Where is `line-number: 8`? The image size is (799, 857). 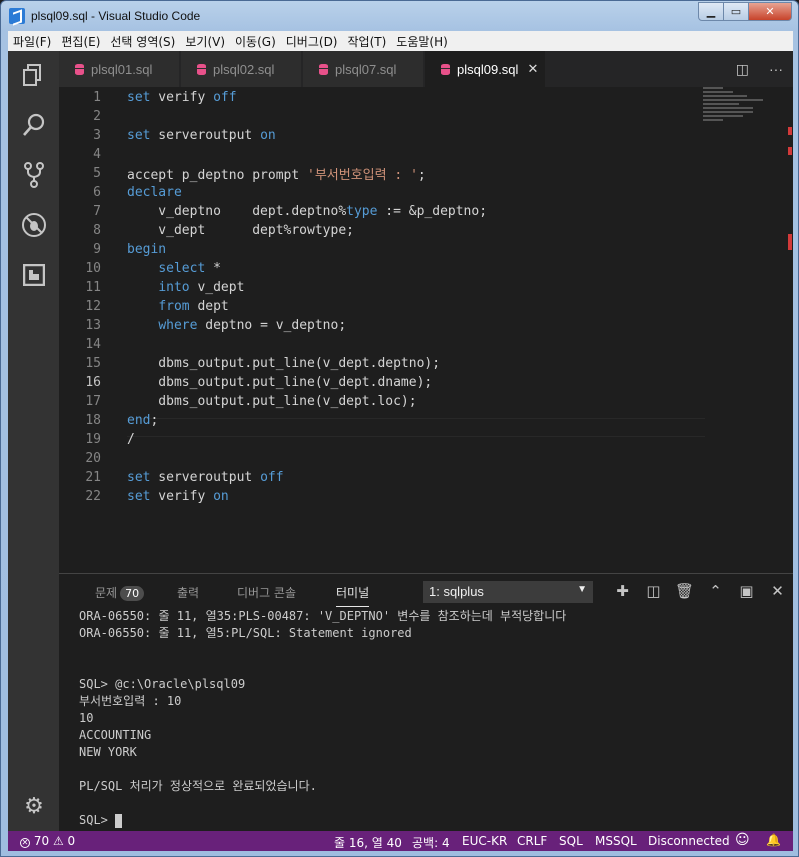 line-number: 8 is located at coordinates (97, 230).